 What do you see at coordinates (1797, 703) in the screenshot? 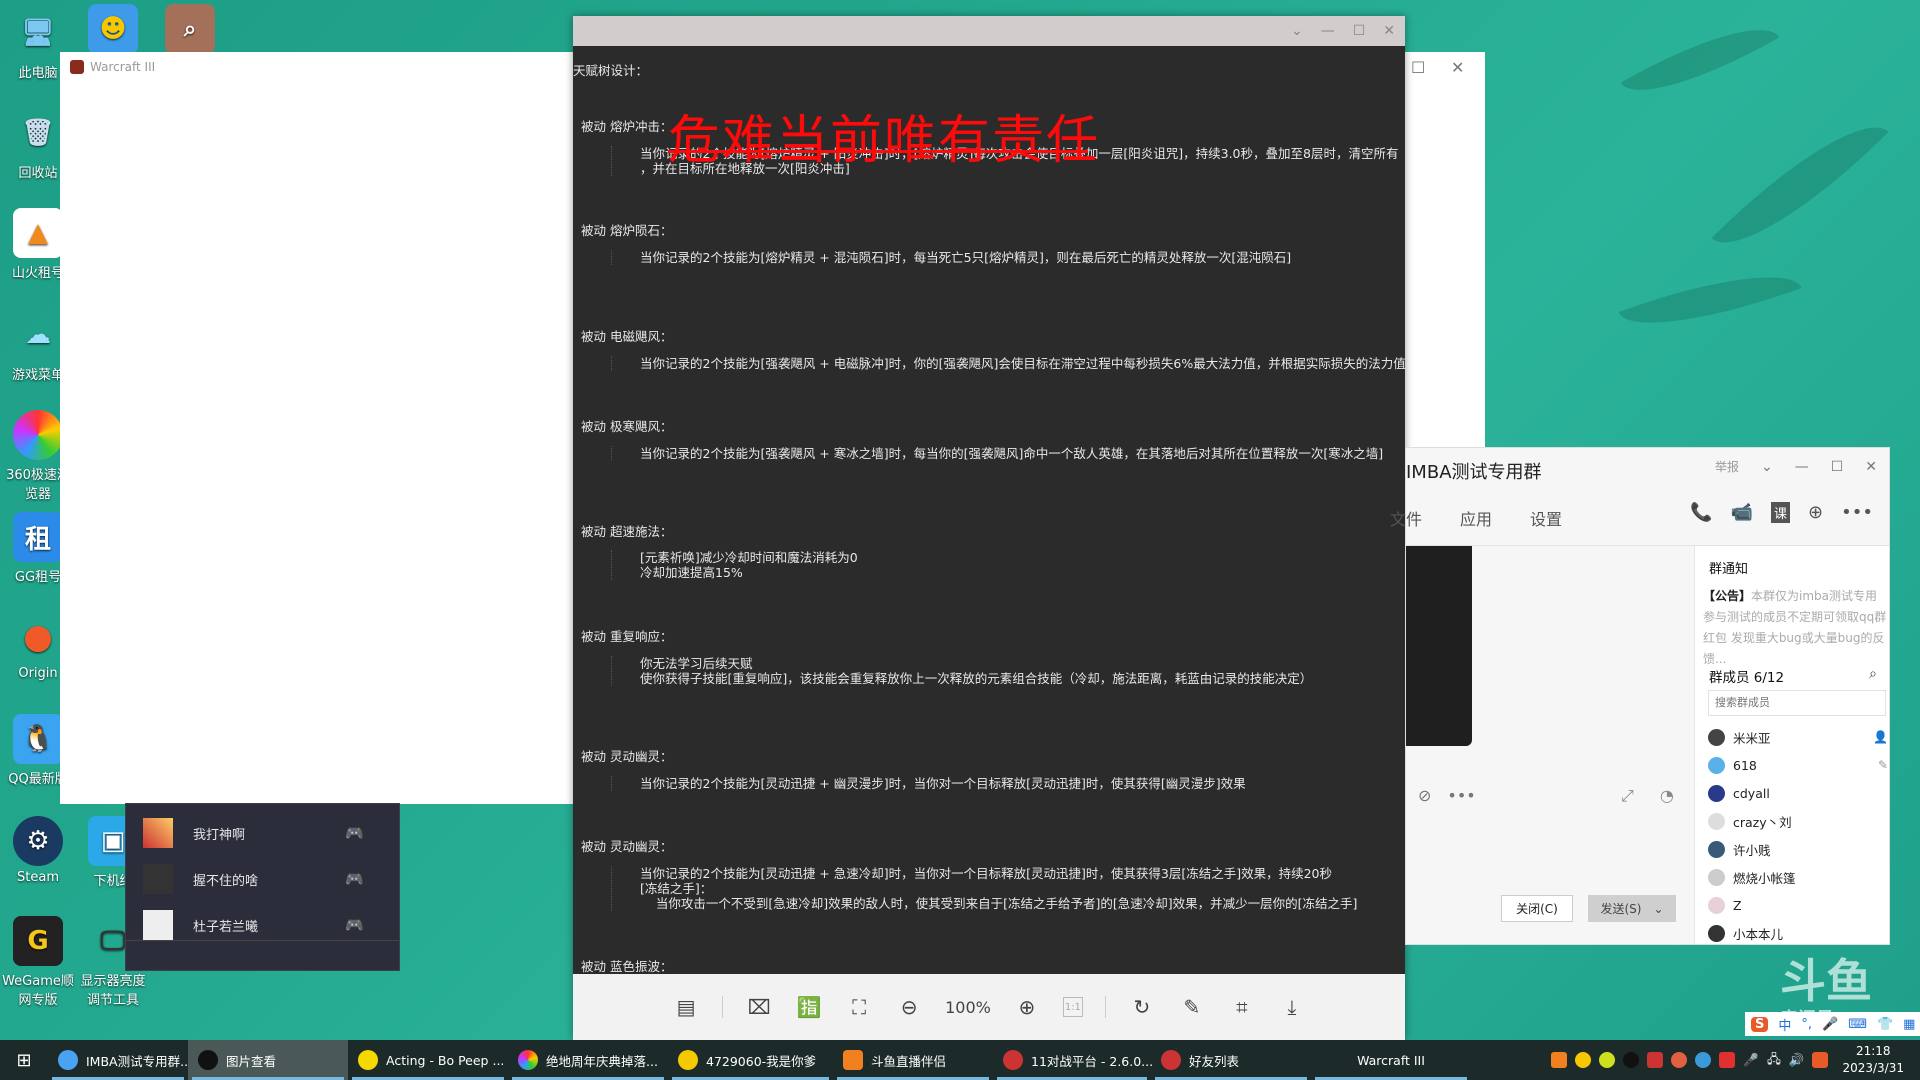
I see `member-search-input` at bounding box center [1797, 703].